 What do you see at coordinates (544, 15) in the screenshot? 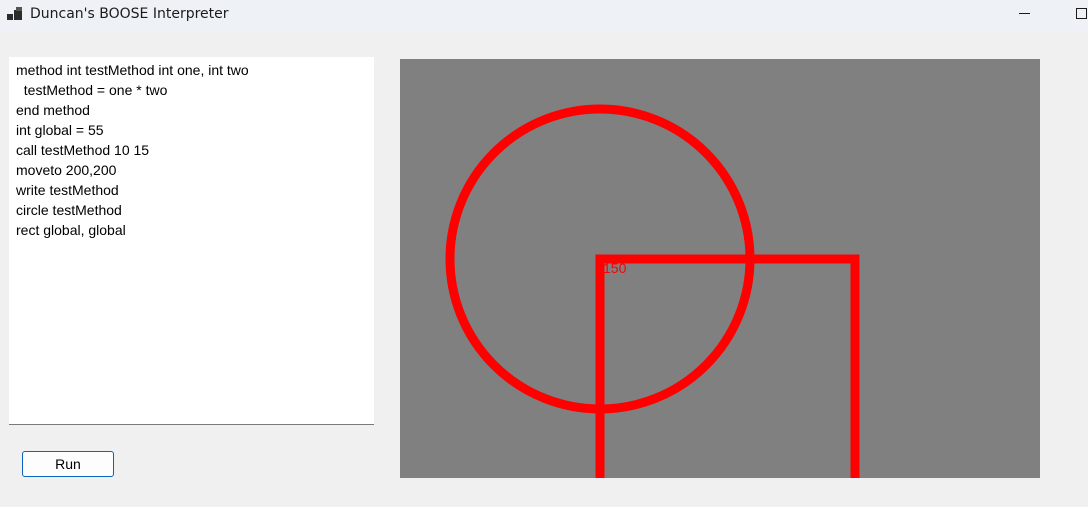
I see `title-bar: Duncan's BOOSE Interpreter` at bounding box center [544, 15].